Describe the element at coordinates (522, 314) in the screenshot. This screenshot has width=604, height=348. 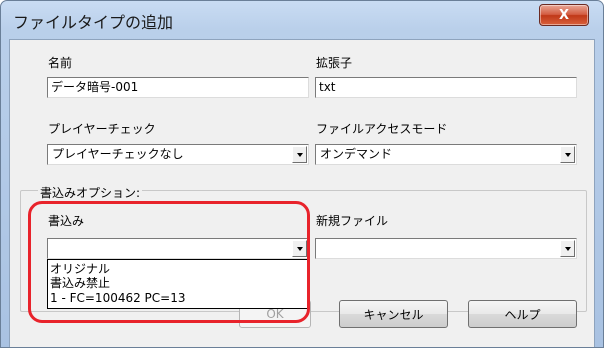
I see `help-button: ヘルプ` at that location.